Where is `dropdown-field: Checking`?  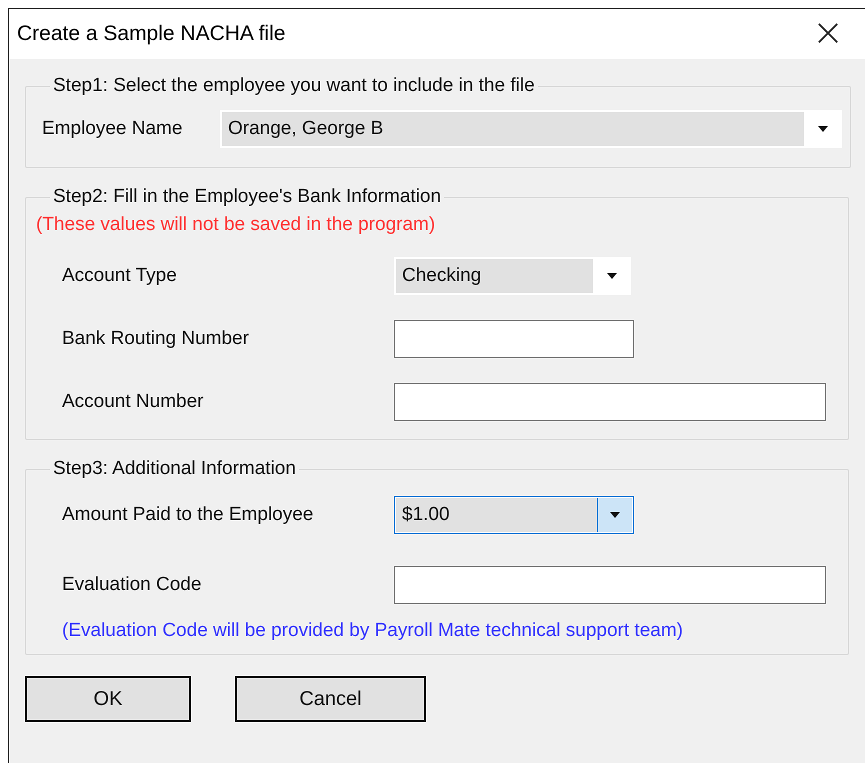
dropdown-field: Checking is located at coordinates (512, 275).